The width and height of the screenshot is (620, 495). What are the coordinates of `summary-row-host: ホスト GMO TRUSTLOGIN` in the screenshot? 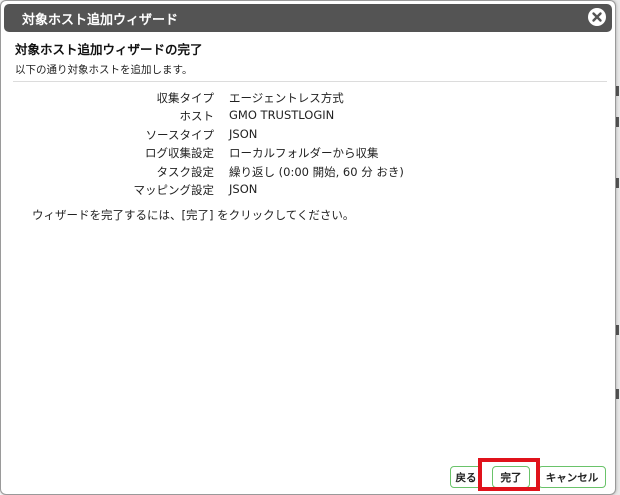 It's located at (301, 117).